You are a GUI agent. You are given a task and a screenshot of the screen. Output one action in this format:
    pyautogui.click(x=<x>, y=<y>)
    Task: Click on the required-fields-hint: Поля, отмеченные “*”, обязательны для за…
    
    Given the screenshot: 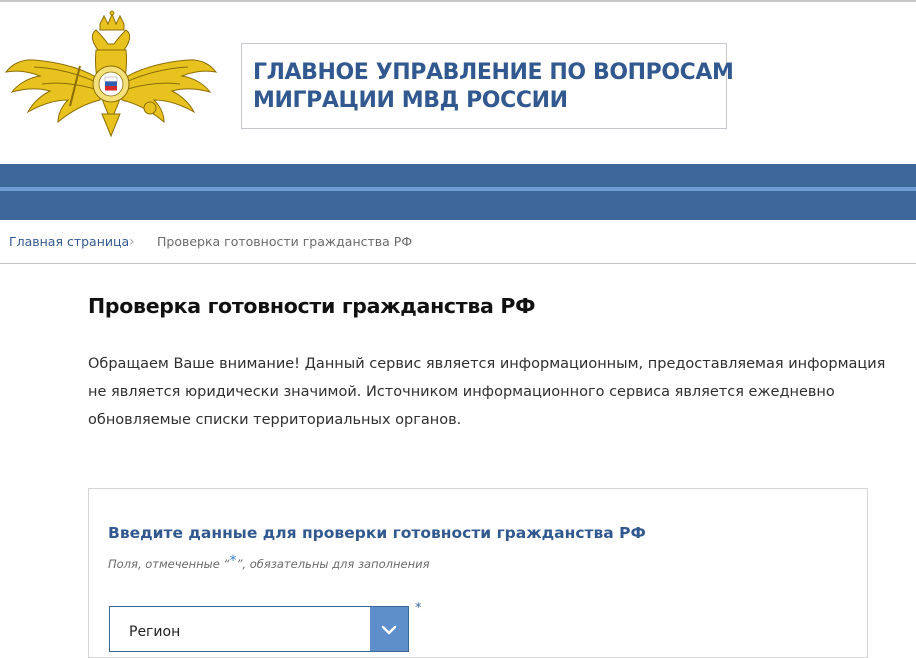 What is the action you would take?
    pyautogui.click(x=269, y=562)
    